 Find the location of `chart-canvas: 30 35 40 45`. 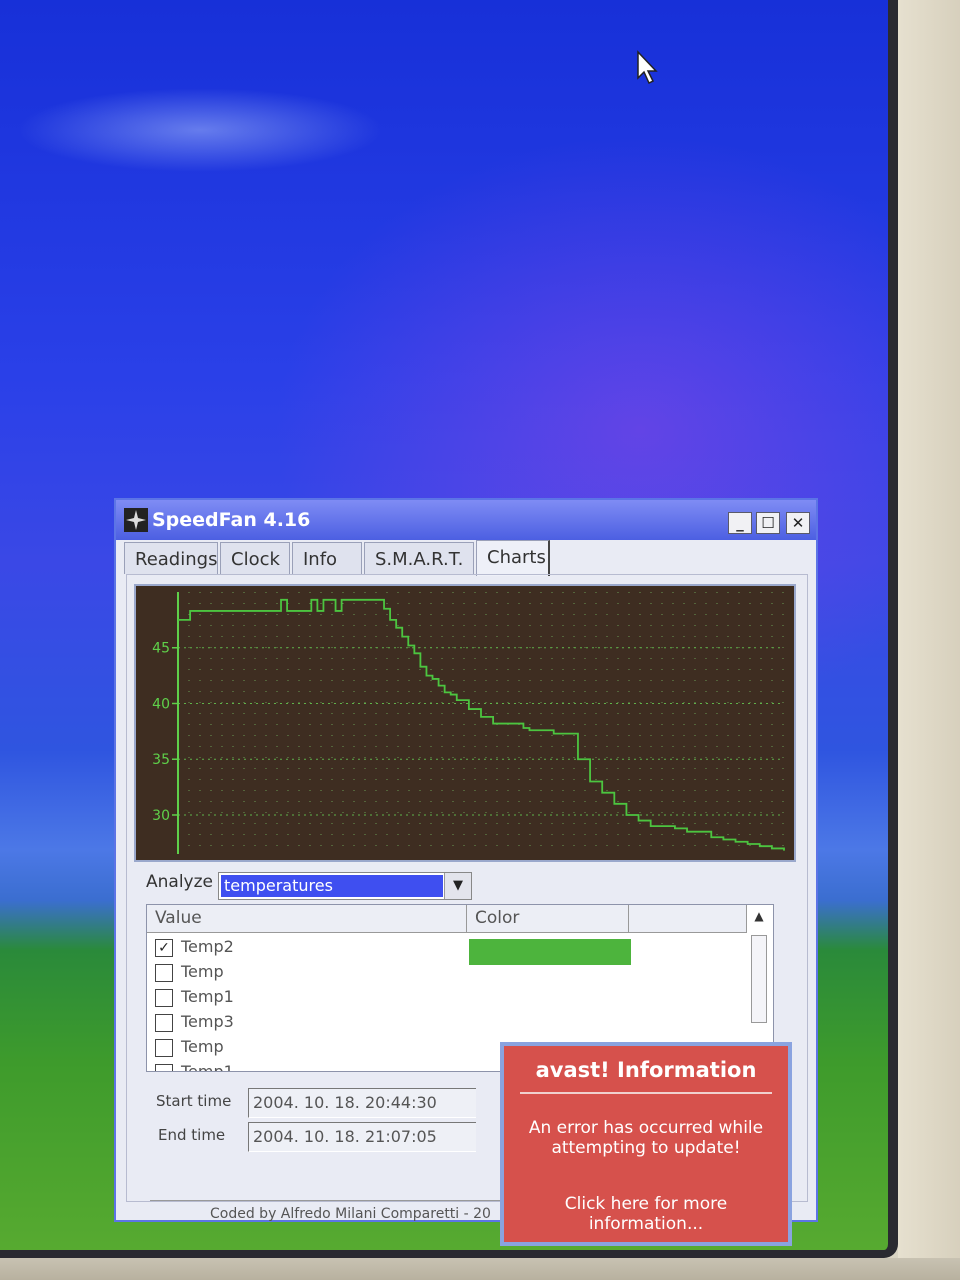

chart-canvas: 30 35 40 45 is located at coordinates (468, 723).